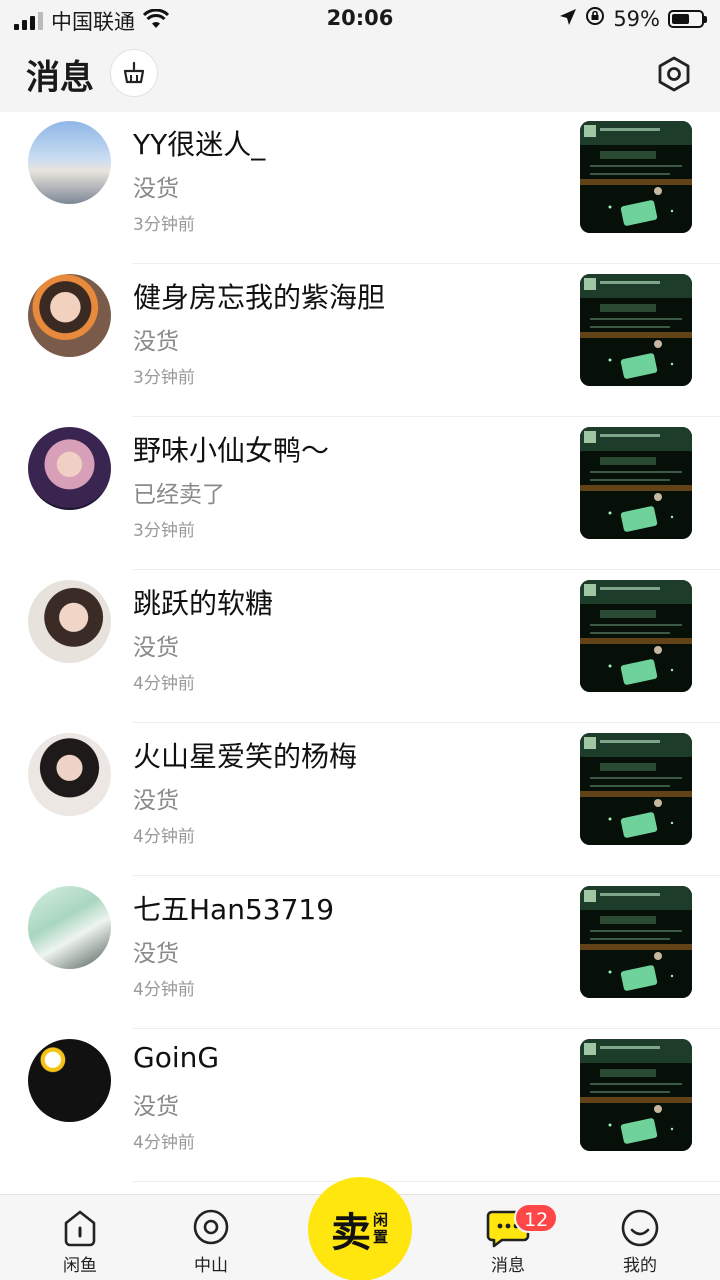 The width and height of the screenshot is (720, 1280). I want to click on conversation-row: 七五Han53719 没货 4分钟前, so click(360, 952).